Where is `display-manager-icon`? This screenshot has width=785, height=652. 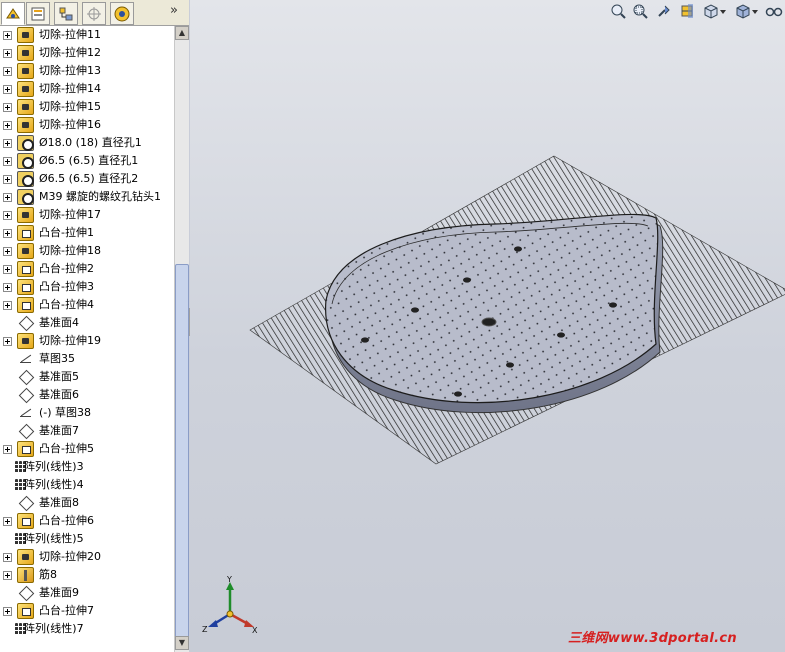
display-manager-icon is located at coordinates (122, 13).